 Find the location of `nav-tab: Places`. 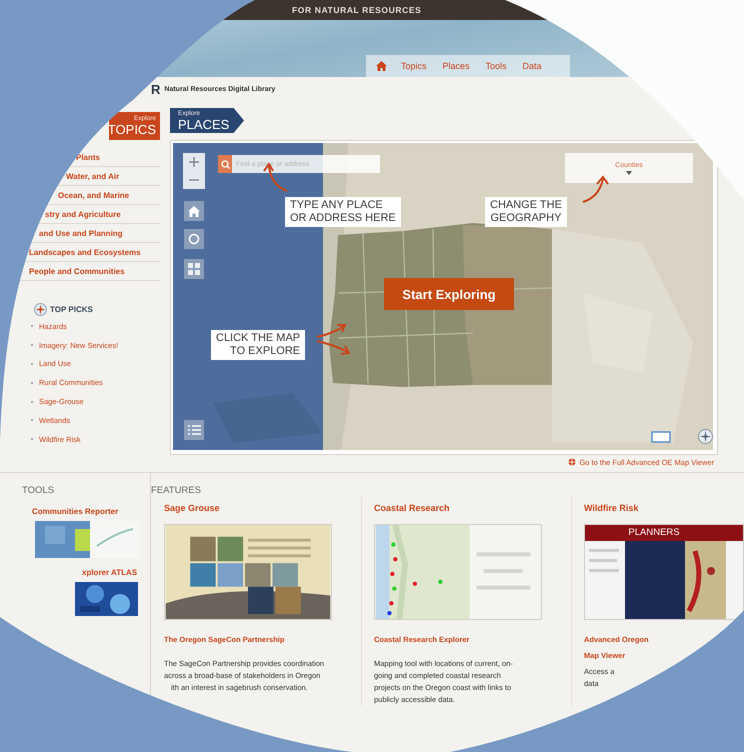

nav-tab: Places is located at coordinates (456, 66).